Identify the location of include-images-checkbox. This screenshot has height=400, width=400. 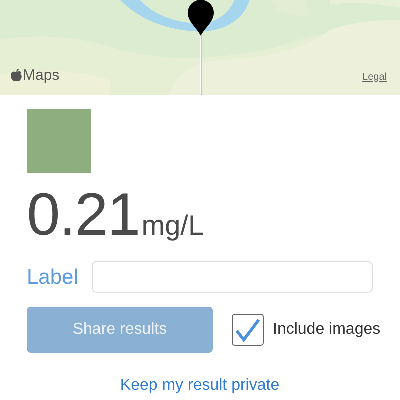
(248, 330).